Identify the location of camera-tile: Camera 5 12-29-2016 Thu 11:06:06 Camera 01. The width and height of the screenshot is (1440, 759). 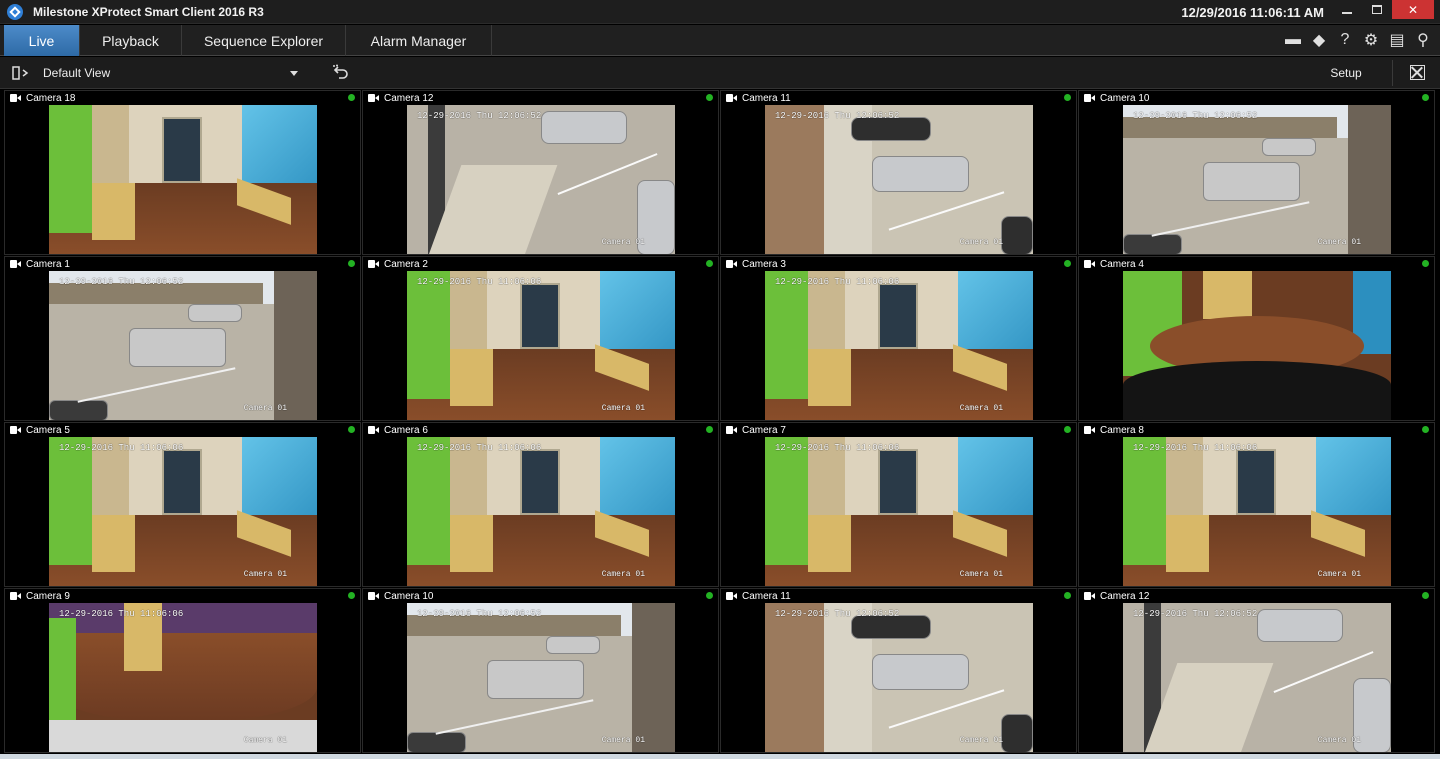
(182, 504).